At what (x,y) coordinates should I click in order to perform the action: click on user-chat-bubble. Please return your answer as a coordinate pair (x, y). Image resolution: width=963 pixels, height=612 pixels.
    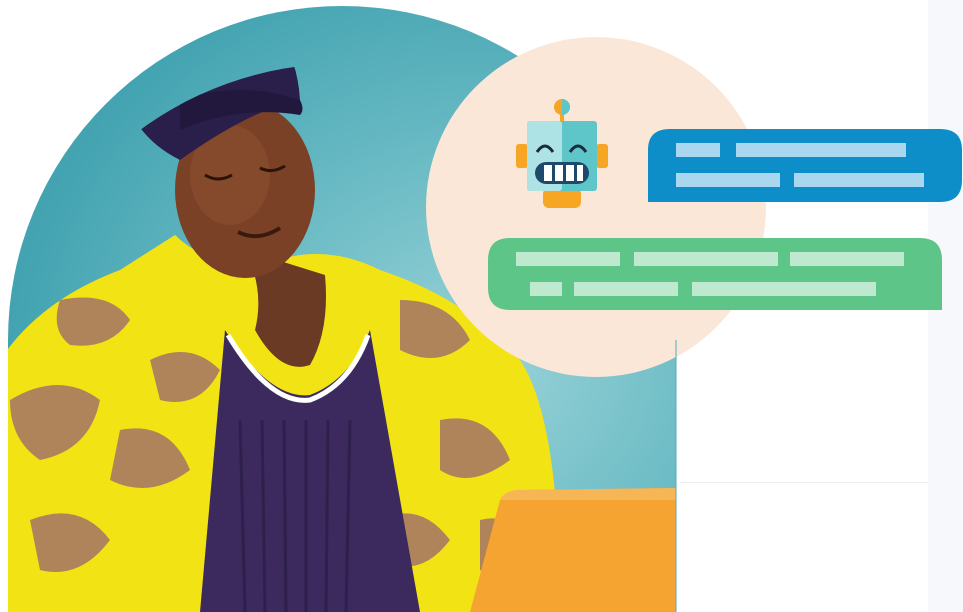
    Looking at the image, I should click on (715, 274).